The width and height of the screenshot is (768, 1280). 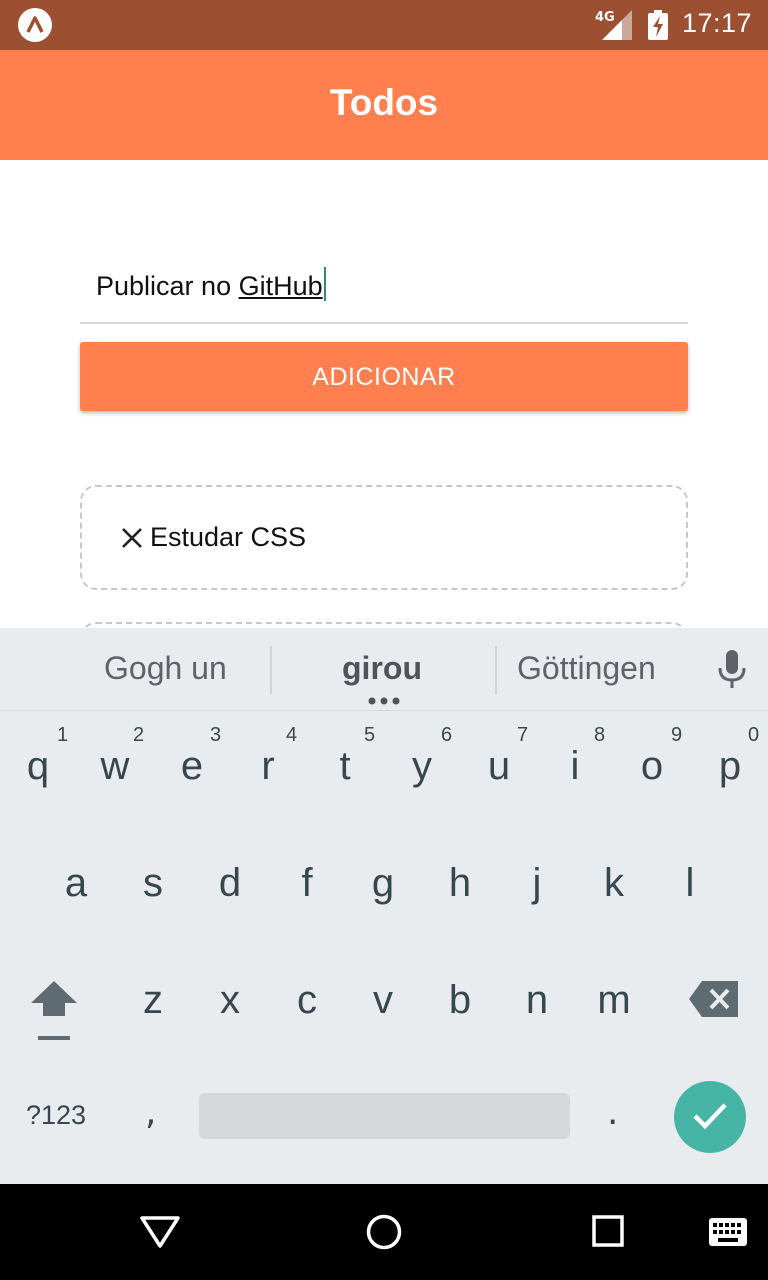 I want to click on signal-icon, so click(x=617, y=25).